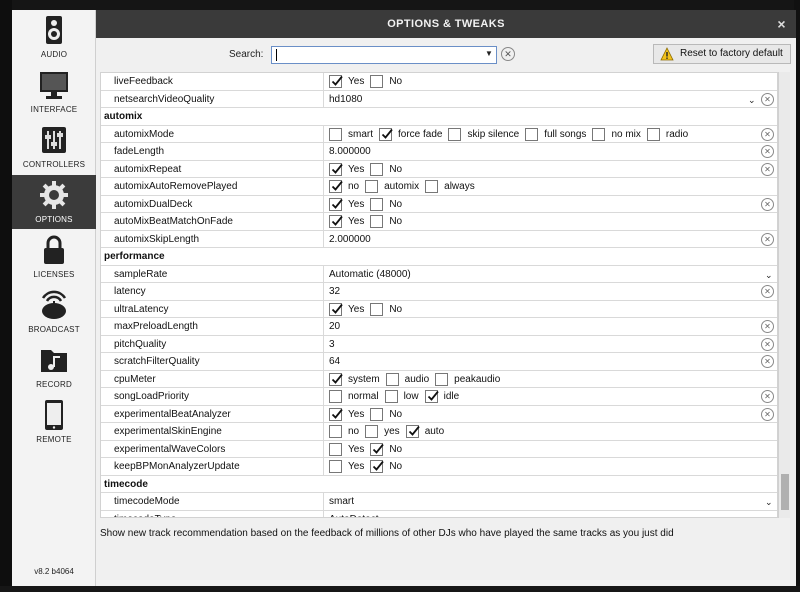 The image size is (800, 592). I want to click on sidebar-item-audio: AUDIO, so click(54, 37).